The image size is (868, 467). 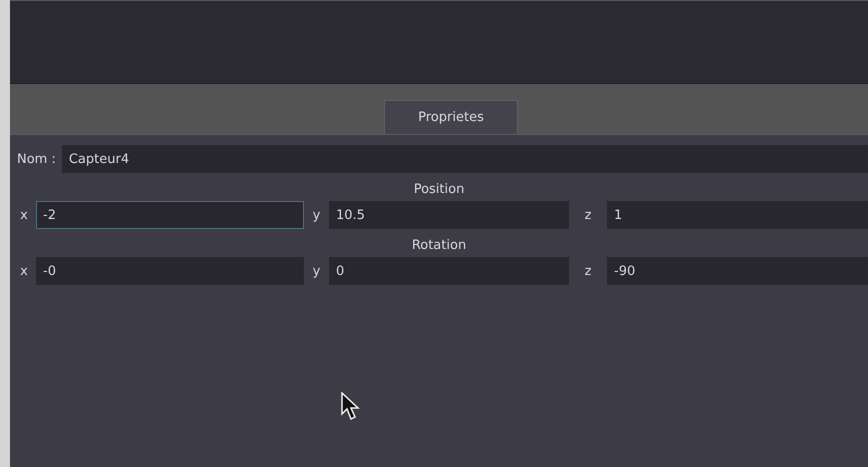 What do you see at coordinates (465, 159) in the screenshot?
I see `name-field: Capteur4` at bounding box center [465, 159].